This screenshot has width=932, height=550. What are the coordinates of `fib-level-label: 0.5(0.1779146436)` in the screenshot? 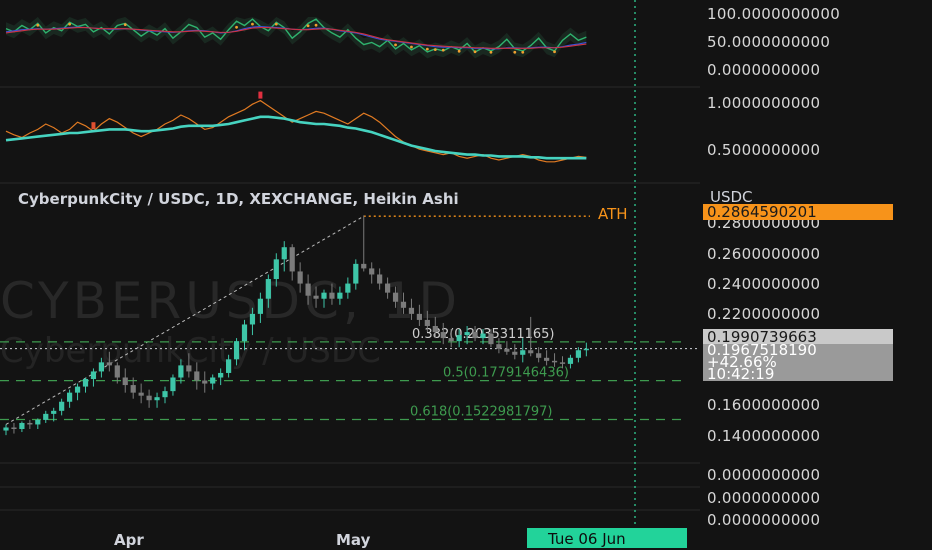 It's located at (506, 373).